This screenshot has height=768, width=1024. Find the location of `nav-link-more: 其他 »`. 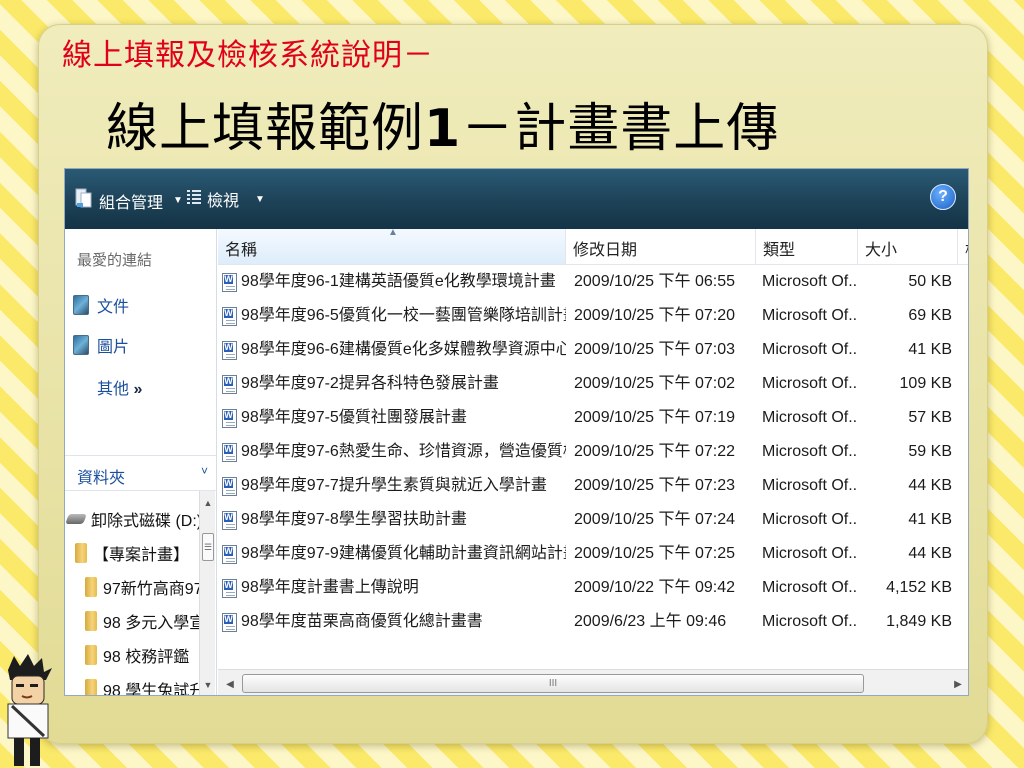

nav-link-more: 其他 » is located at coordinates (119, 387).